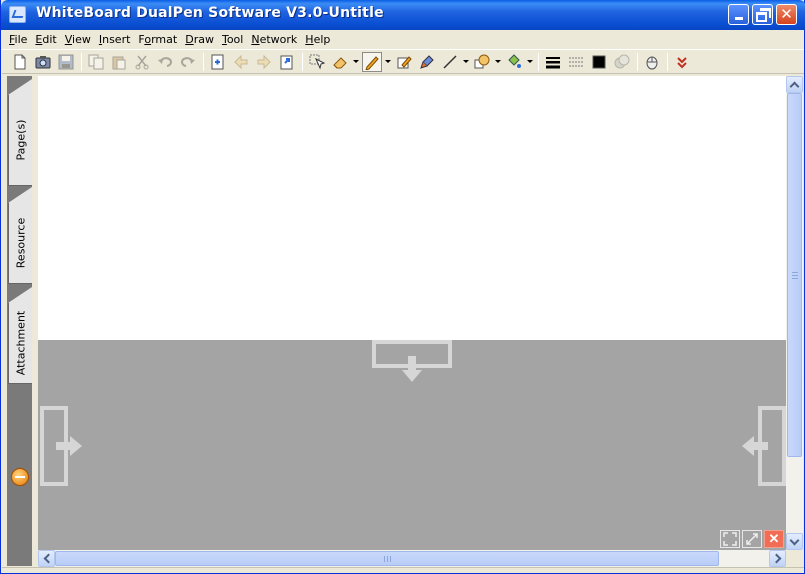 The width and height of the screenshot is (805, 574). I want to click on tab-attachment: Attachment, so click(20, 335).